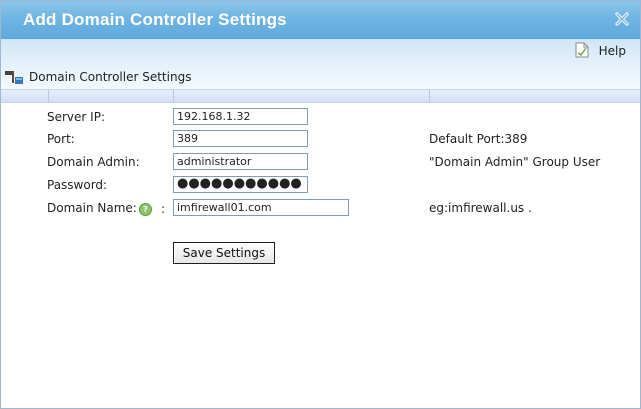 Image resolution: width=641 pixels, height=409 pixels. I want to click on help-link: Help, so click(600, 51).